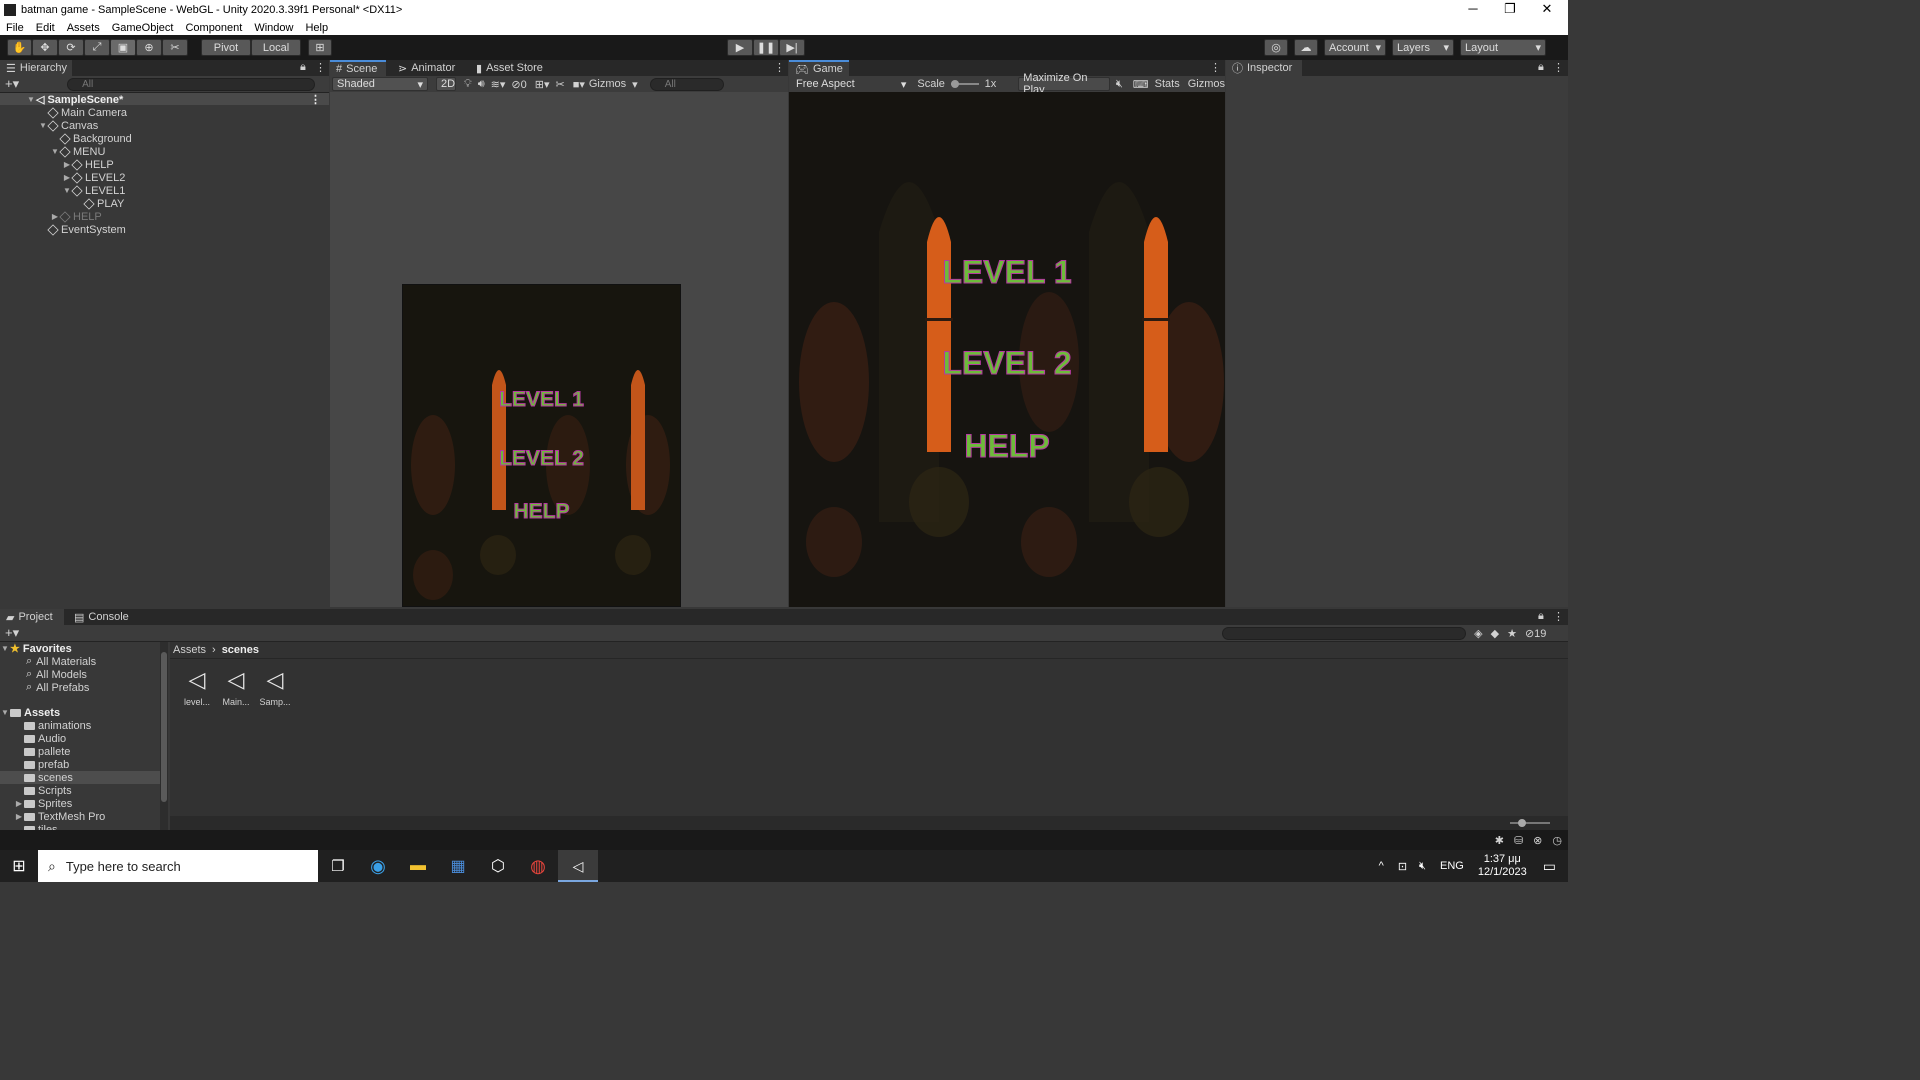  I want to click on store-icon: ▦, so click(458, 866).